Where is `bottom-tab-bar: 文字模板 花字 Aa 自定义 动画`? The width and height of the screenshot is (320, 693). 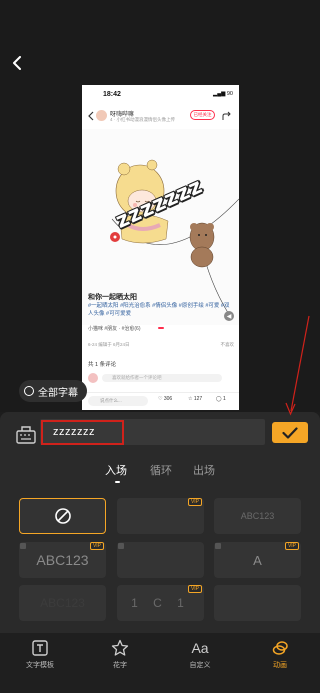 bottom-tab-bar: 文字模板 花字 Aa 自定义 动画 is located at coordinates (160, 663).